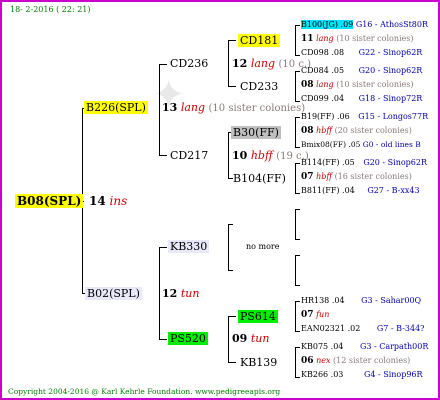 Image resolution: width=440 pixels, height=400 pixels. What do you see at coordinates (189, 246) in the screenshot?
I see `ds-name: KB330` at bounding box center [189, 246].